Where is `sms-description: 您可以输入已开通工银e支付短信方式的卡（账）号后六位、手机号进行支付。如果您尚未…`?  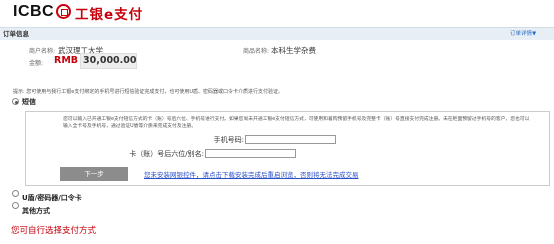 sms-description: 您可以输入已开通工银e支付短信方式的卡（账）号后六位、手机号进行支付。如果您尚未… is located at coordinates (296, 123).